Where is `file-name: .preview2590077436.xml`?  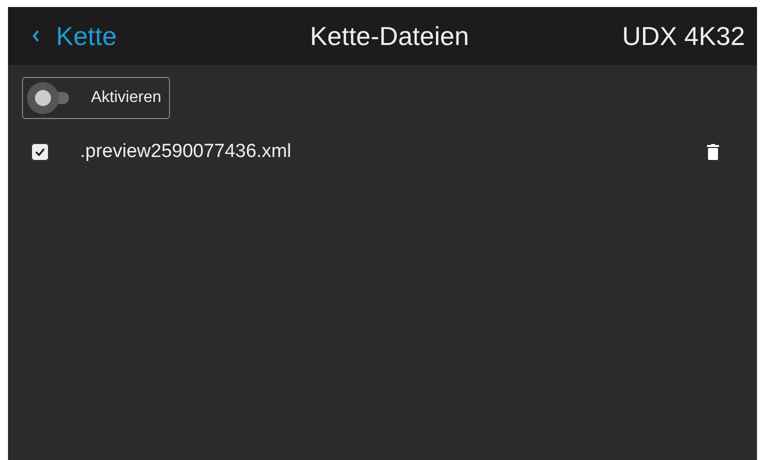
file-name: .preview2590077436.xml is located at coordinates (186, 152).